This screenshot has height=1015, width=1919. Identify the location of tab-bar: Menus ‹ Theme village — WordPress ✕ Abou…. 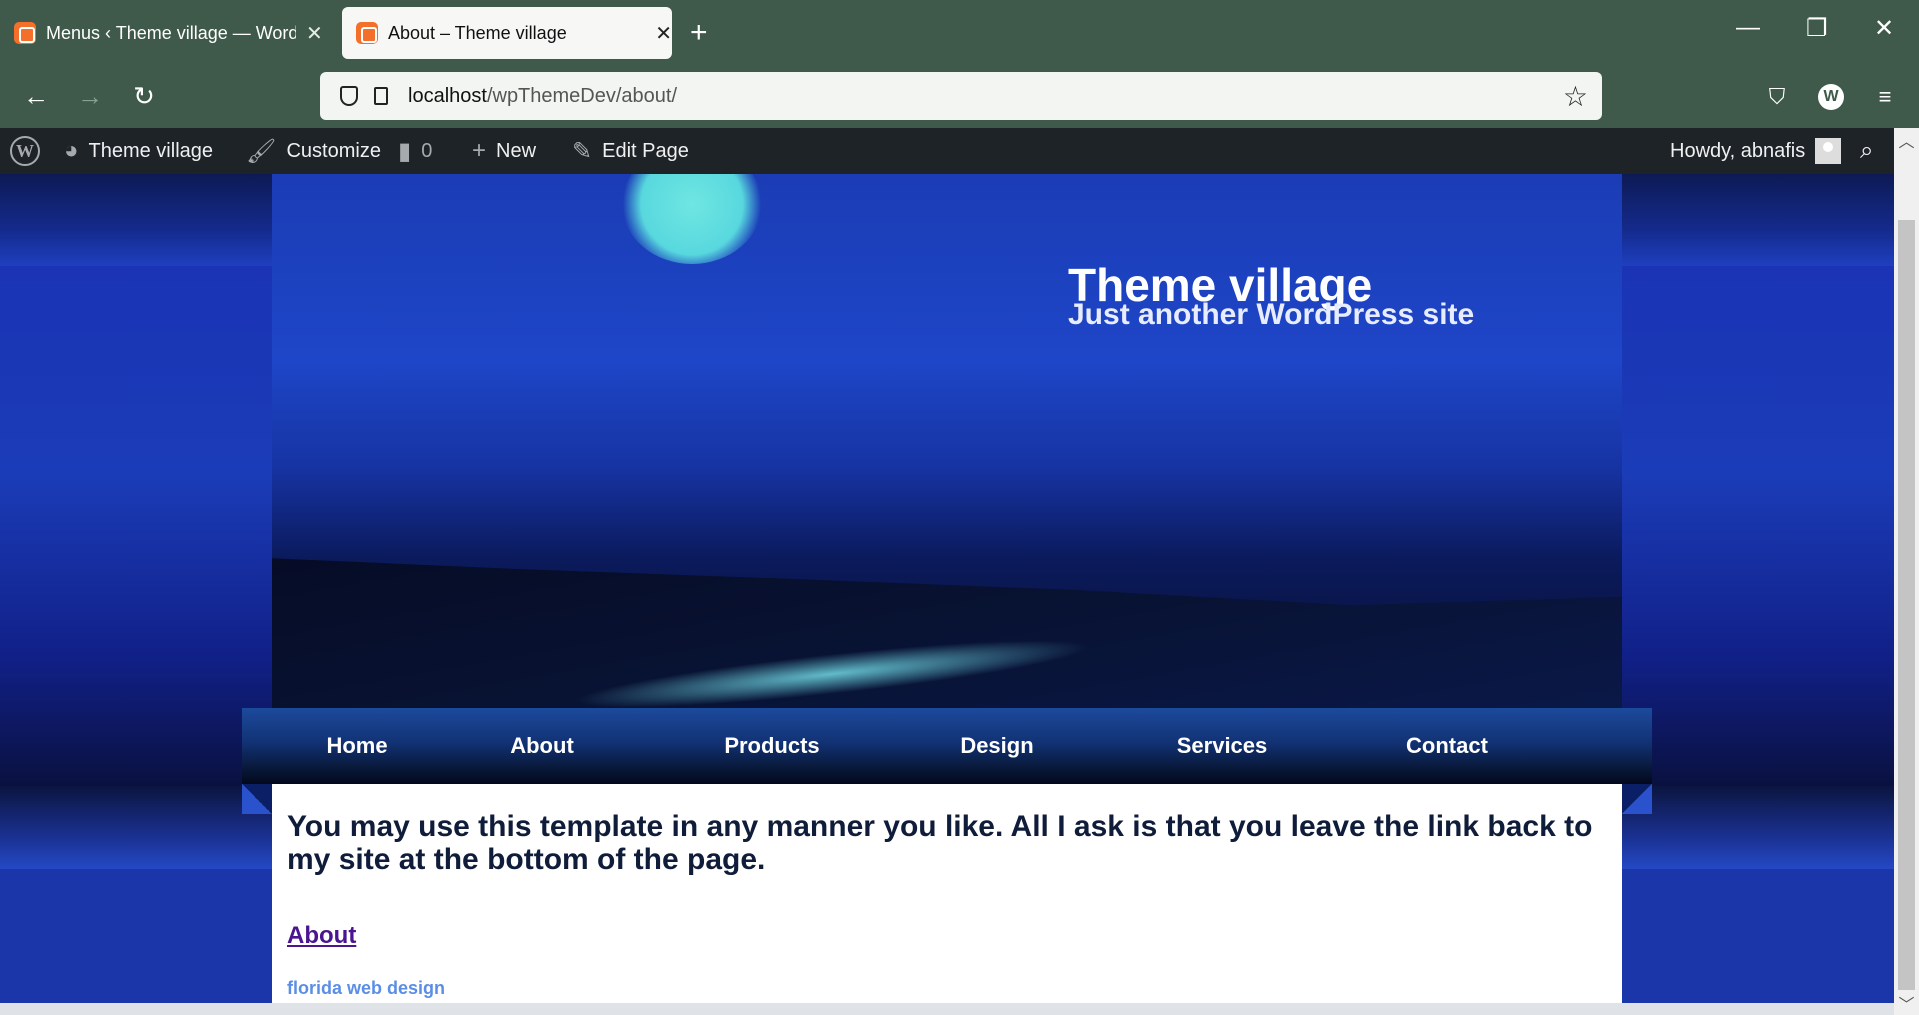
(959, 33).